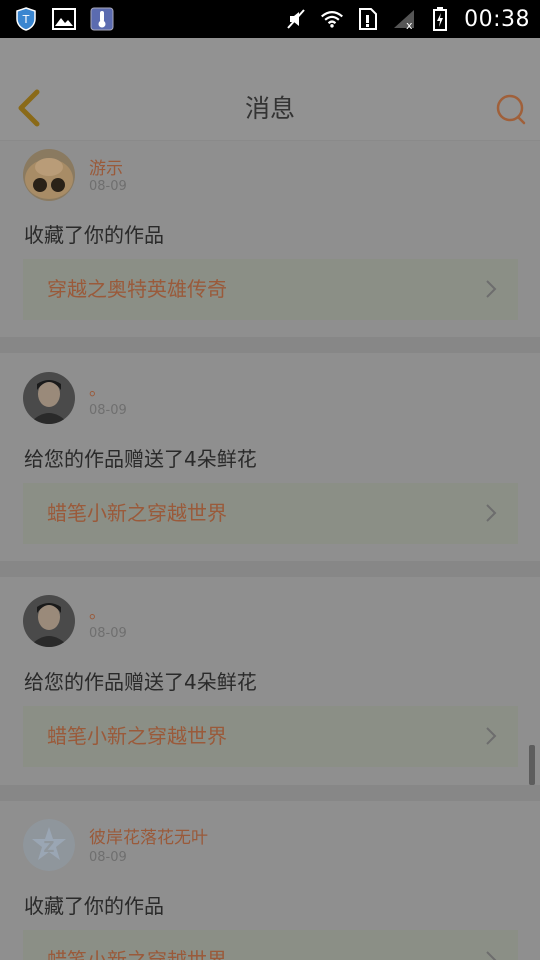 This screenshot has height=960, width=540. I want to click on username: 游示, so click(106, 166).